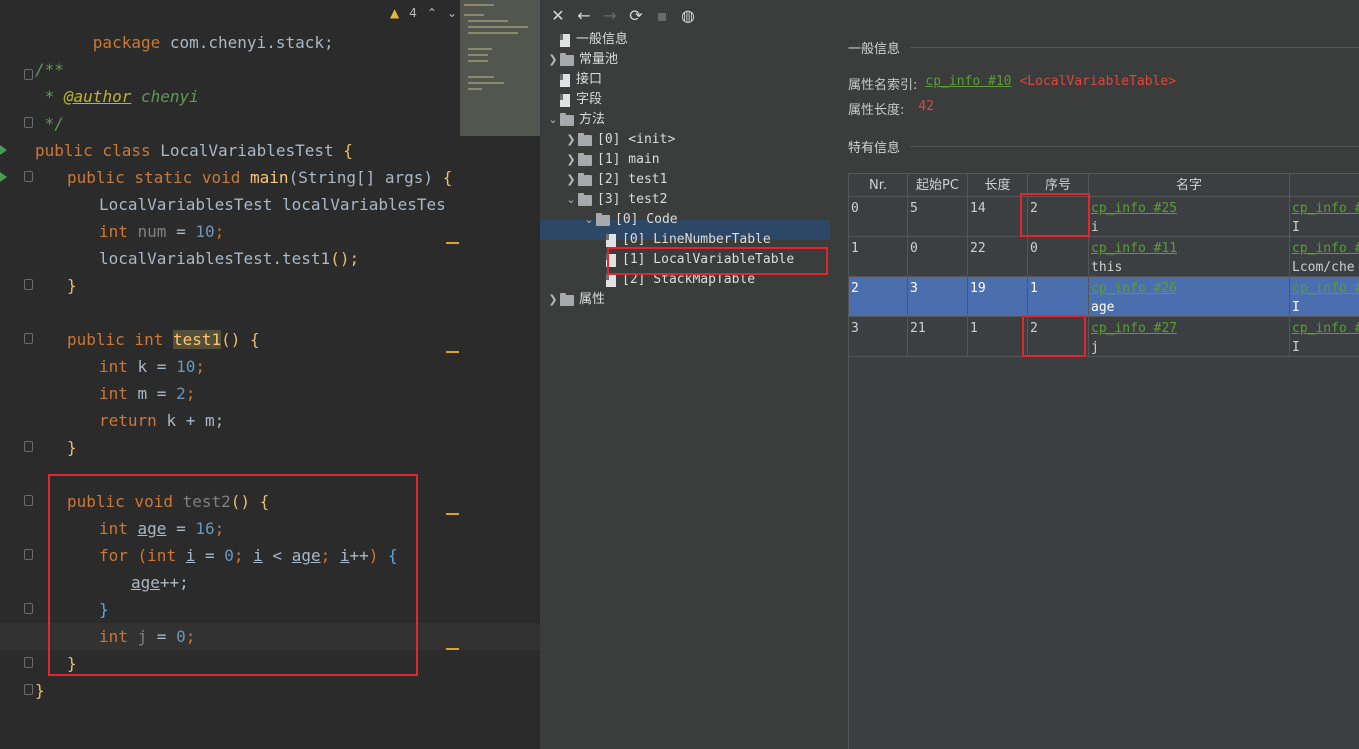  Describe the element at coordinates (968, 83) in the screenshot. I see `attr-name-link: cp_info #10` at that location.